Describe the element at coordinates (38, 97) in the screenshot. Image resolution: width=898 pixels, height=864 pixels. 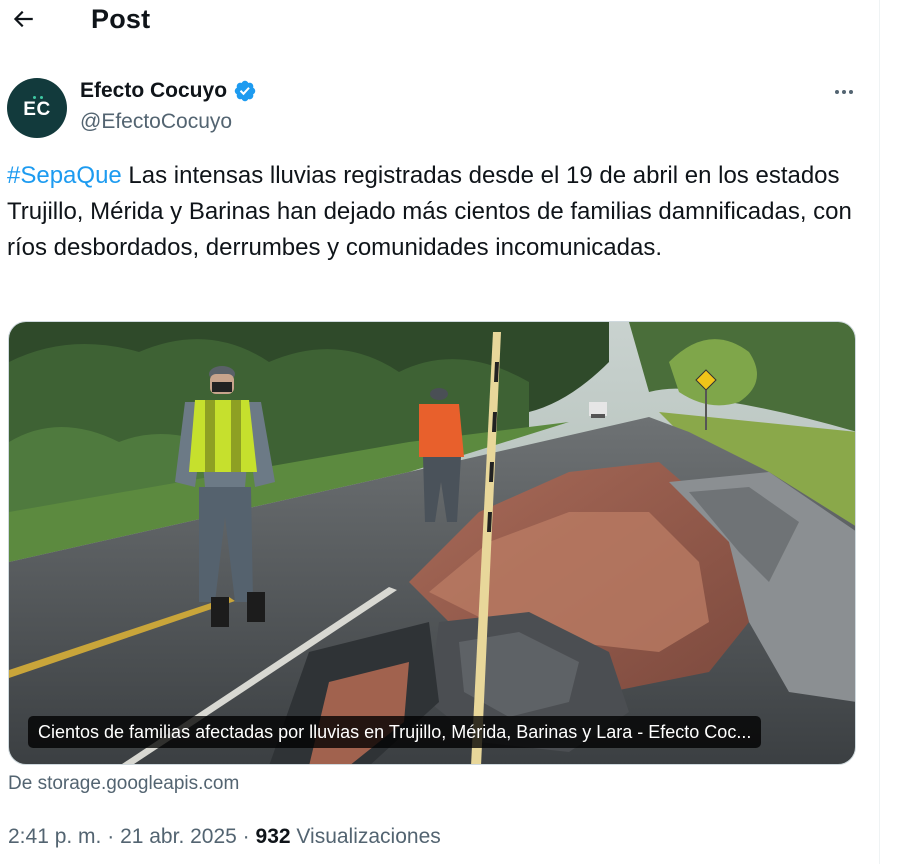
I see `avatar-logo-dots` at that location.